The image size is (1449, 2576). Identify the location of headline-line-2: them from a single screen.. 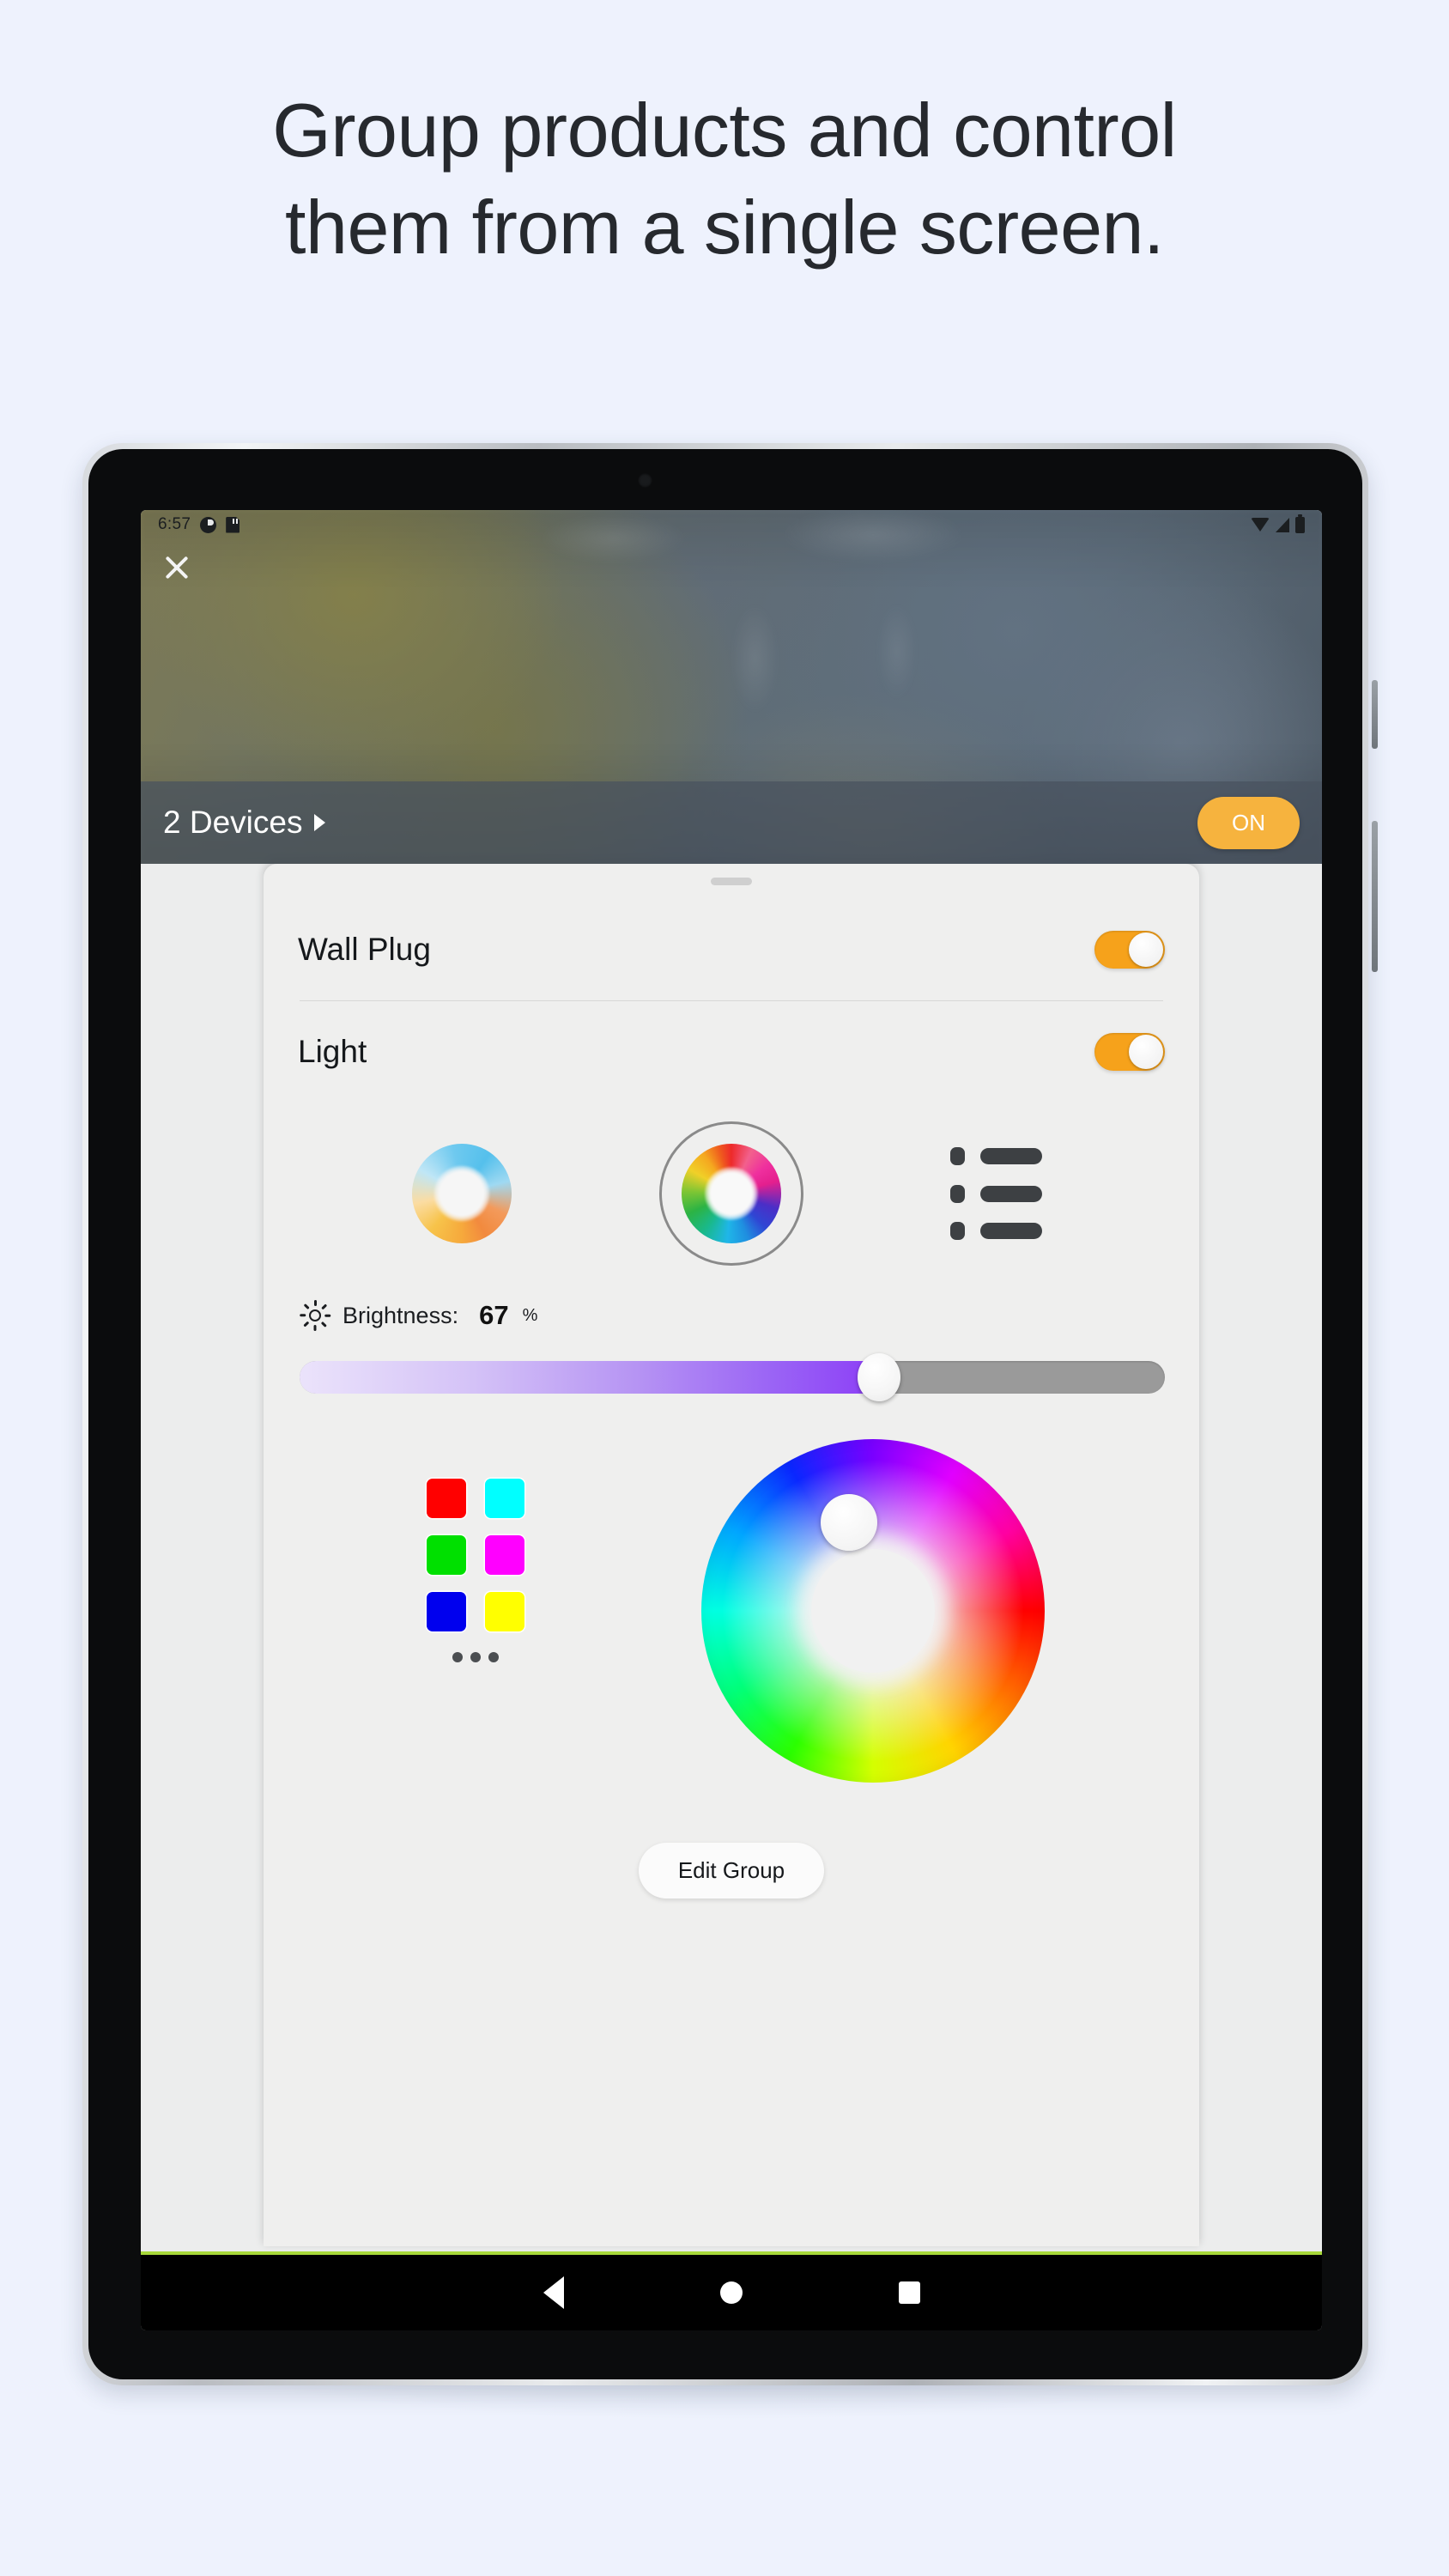
(724, 227).